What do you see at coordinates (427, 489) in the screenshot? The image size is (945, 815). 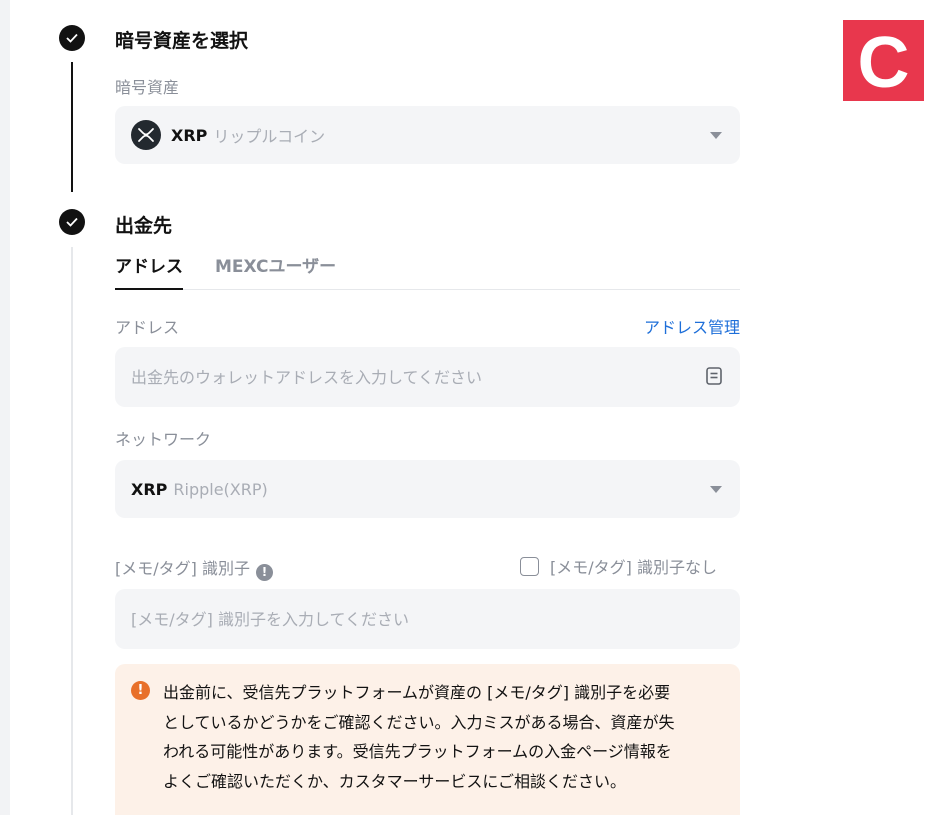 I see `network-select: XRP Ripple(XRP)` at bounding box center [427, 489].